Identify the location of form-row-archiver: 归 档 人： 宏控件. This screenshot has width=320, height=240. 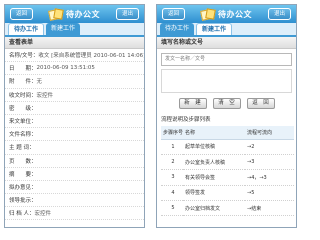
(74, 214).